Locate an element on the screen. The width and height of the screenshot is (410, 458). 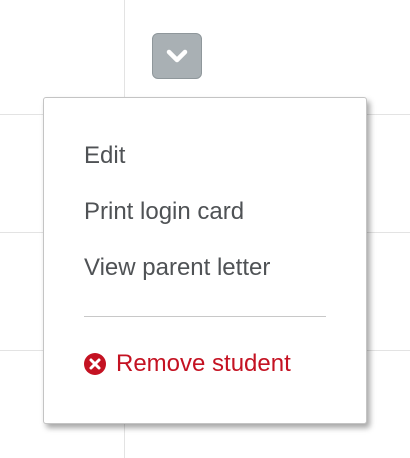
menu-item-remove-student: Remove student is located at coordinates (187, 364).